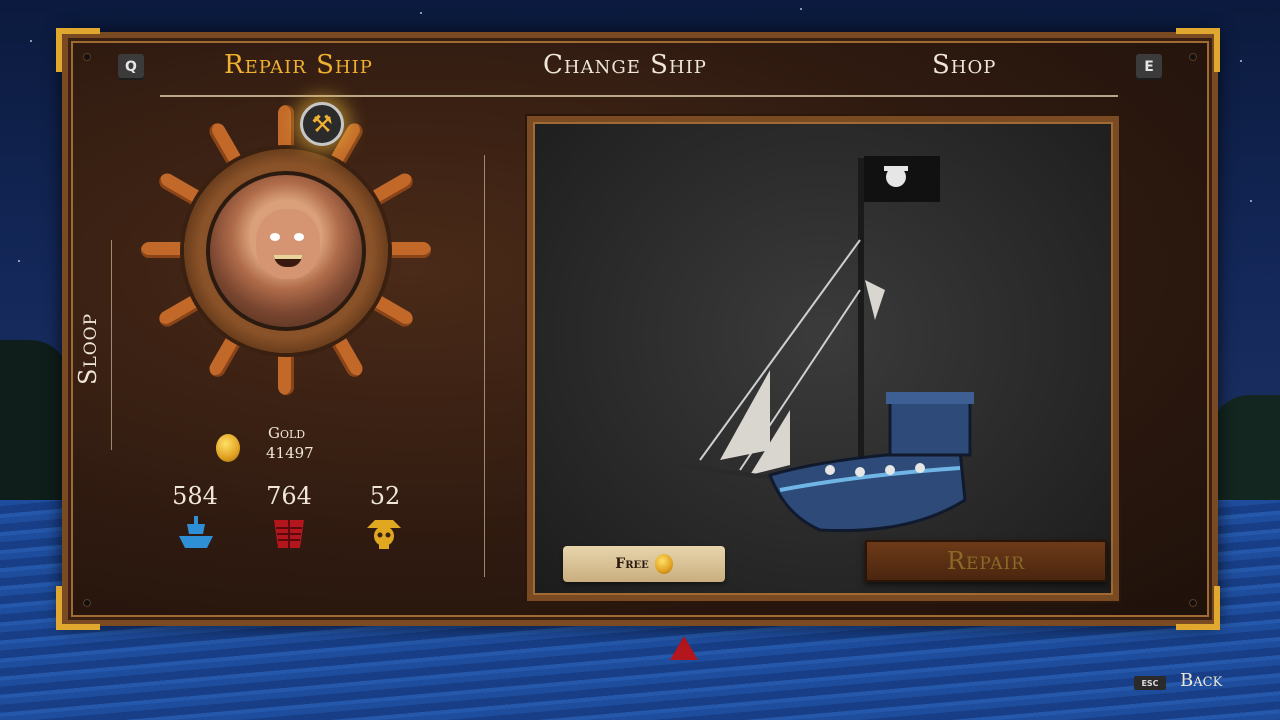 This screenshot has width=1280, height=720. Describe the element at coordinates (896, 168) in the screenshot. I see `skull-hat` at that location.